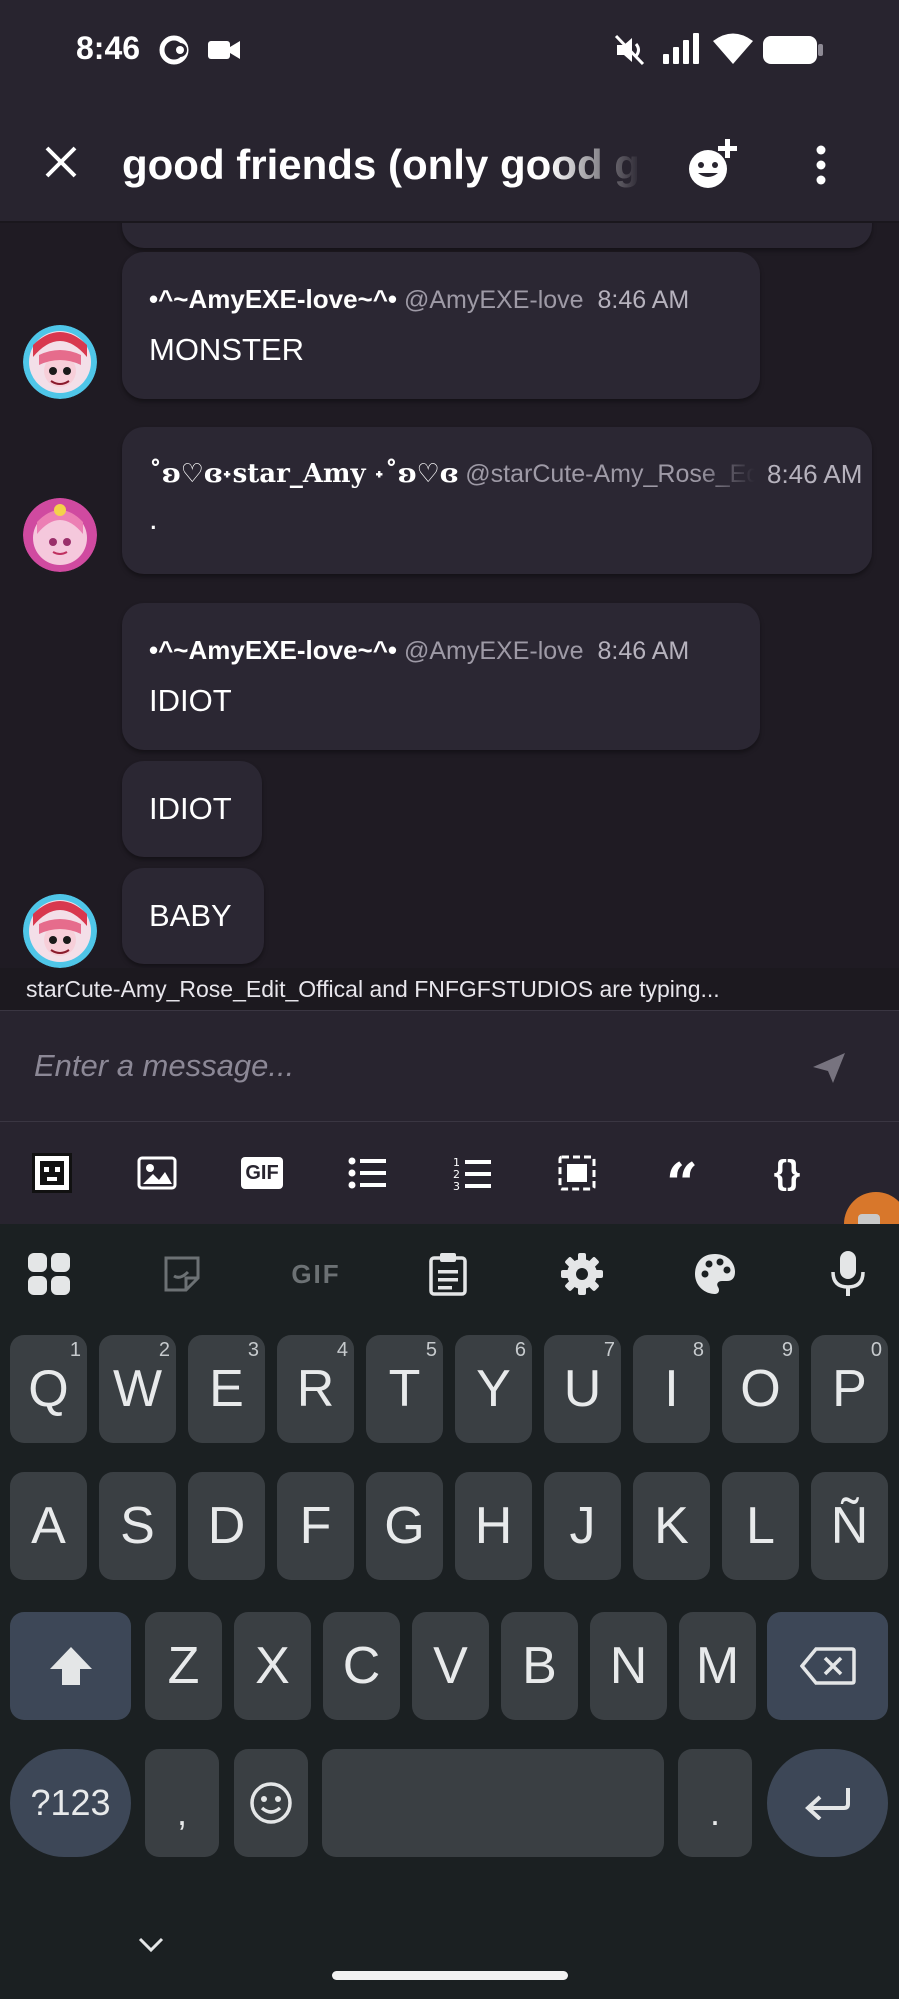  What do you see at coordinates (303, 474) in the screenshot?
I see `sender-name: ˚ʚ♡ɞ˖star_Amy ˖˚ʚ♡ɞ` at bounding box center [303, 474].